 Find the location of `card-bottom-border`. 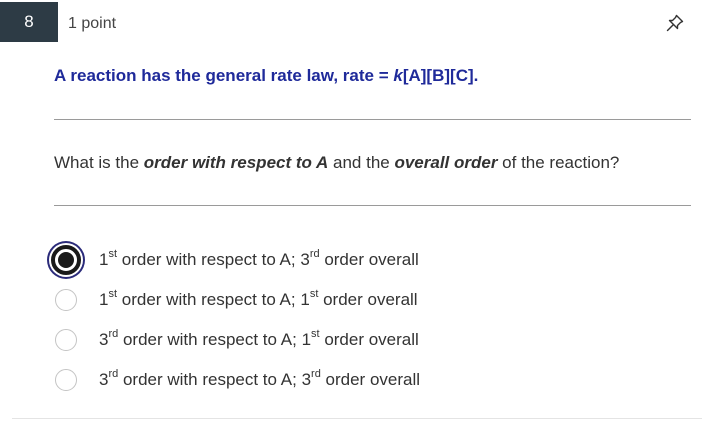

card-bottom-border is located at coordinates (357, 418).